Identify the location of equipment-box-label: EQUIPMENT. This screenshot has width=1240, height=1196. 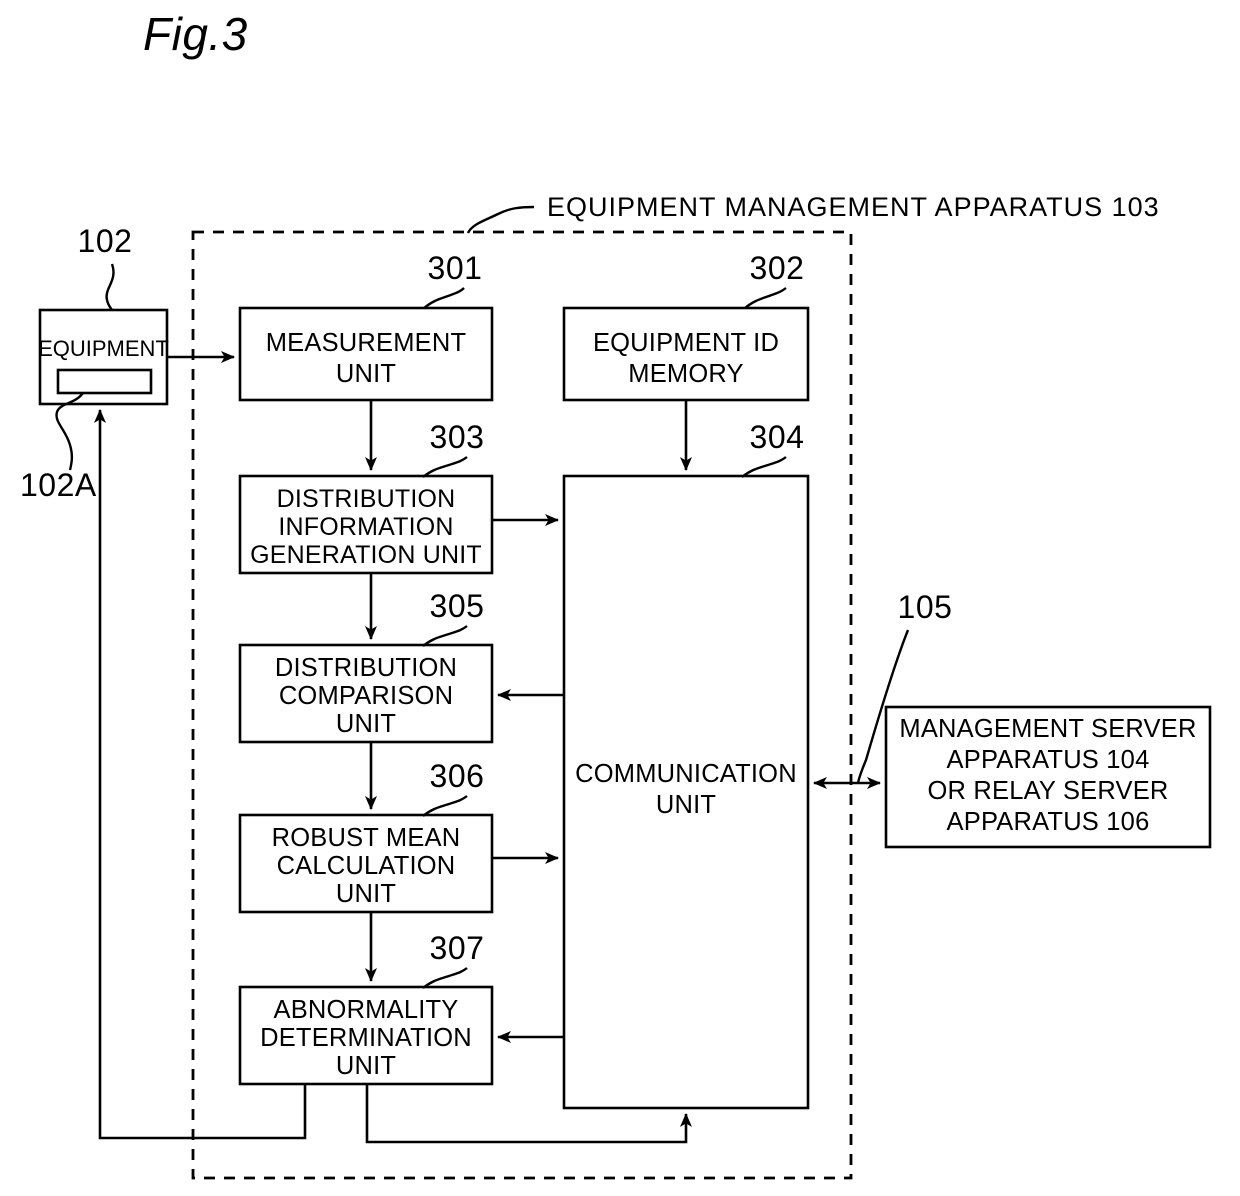
(103, 348).